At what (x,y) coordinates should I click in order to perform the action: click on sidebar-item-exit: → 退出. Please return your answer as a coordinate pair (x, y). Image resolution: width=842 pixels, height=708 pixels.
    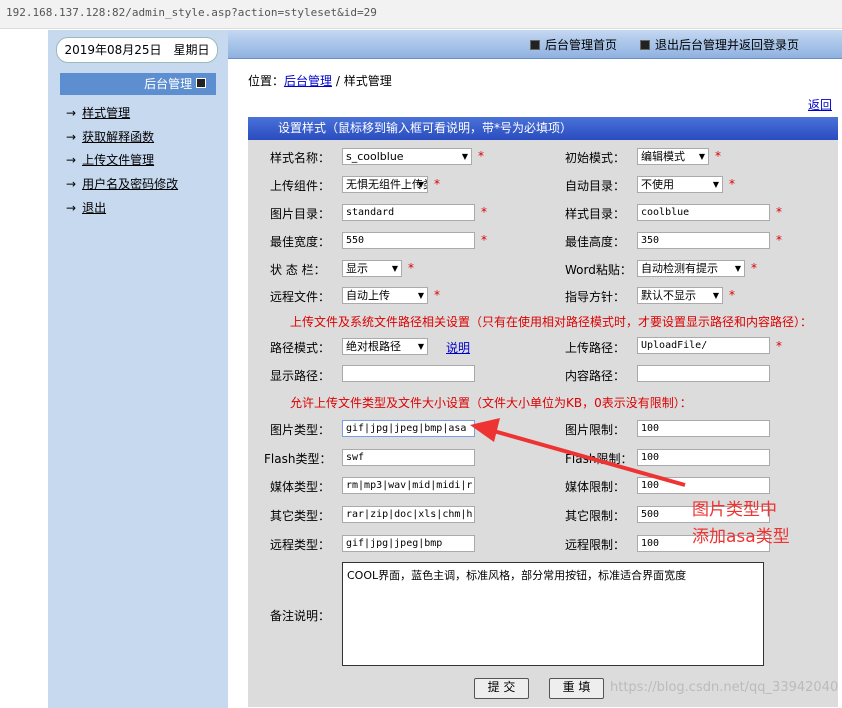
    Looking at the image, I should click on (86, 207).